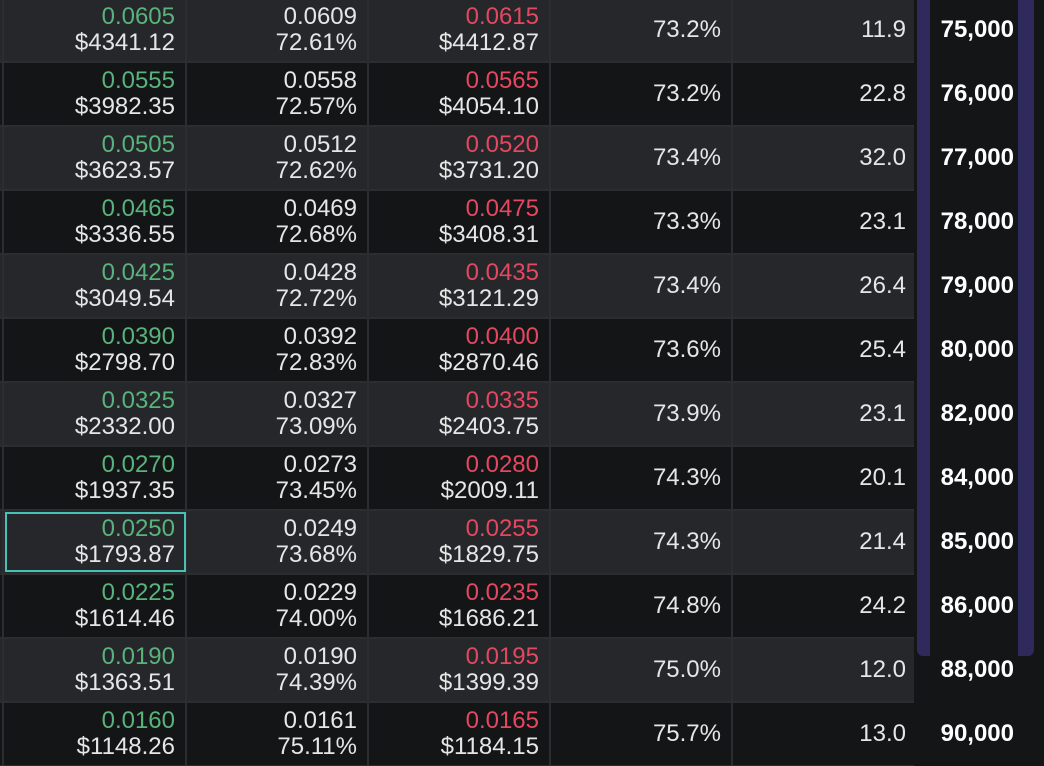 The width and height of the screenshot is (1044, 766). I want to click on strike-price: 79,000, so click(974, 287).